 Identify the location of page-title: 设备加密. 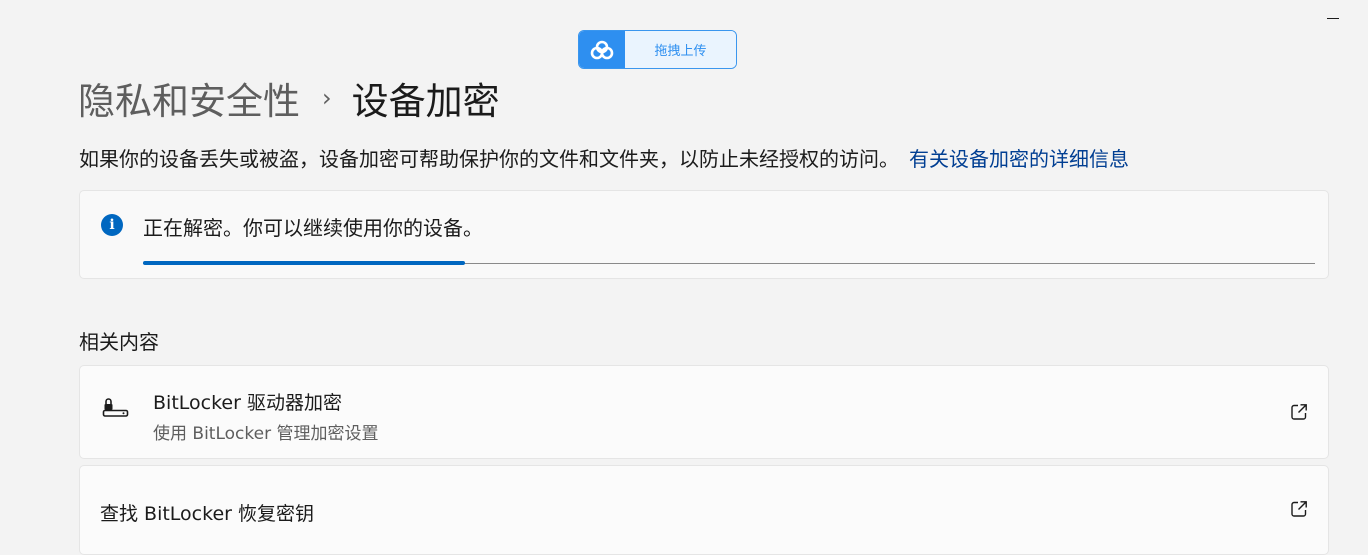
(425, 101).